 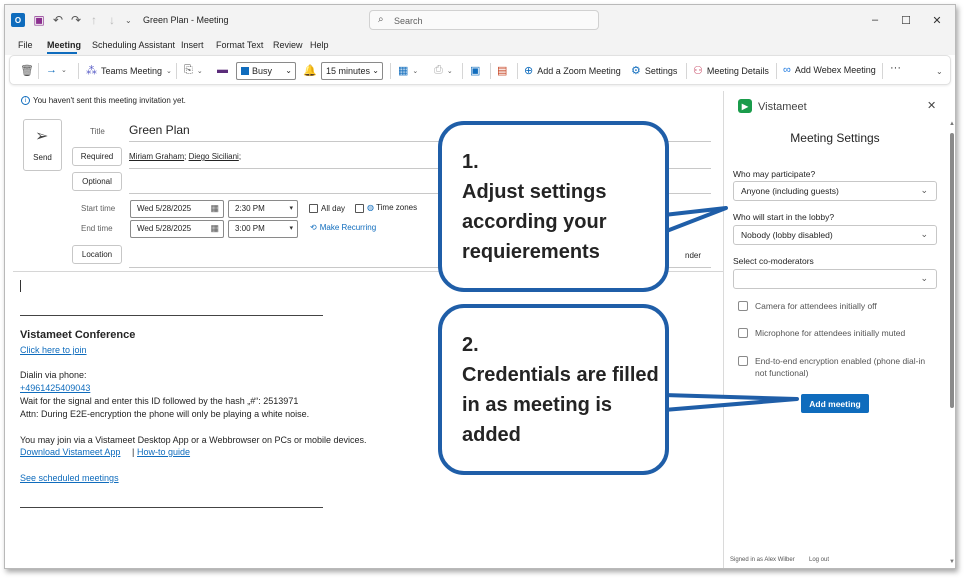 What do you see at coordinates (78, 335) in the screenshot?
I see `conference-title: Vistameet Conference` at bounding box center [78, 335].